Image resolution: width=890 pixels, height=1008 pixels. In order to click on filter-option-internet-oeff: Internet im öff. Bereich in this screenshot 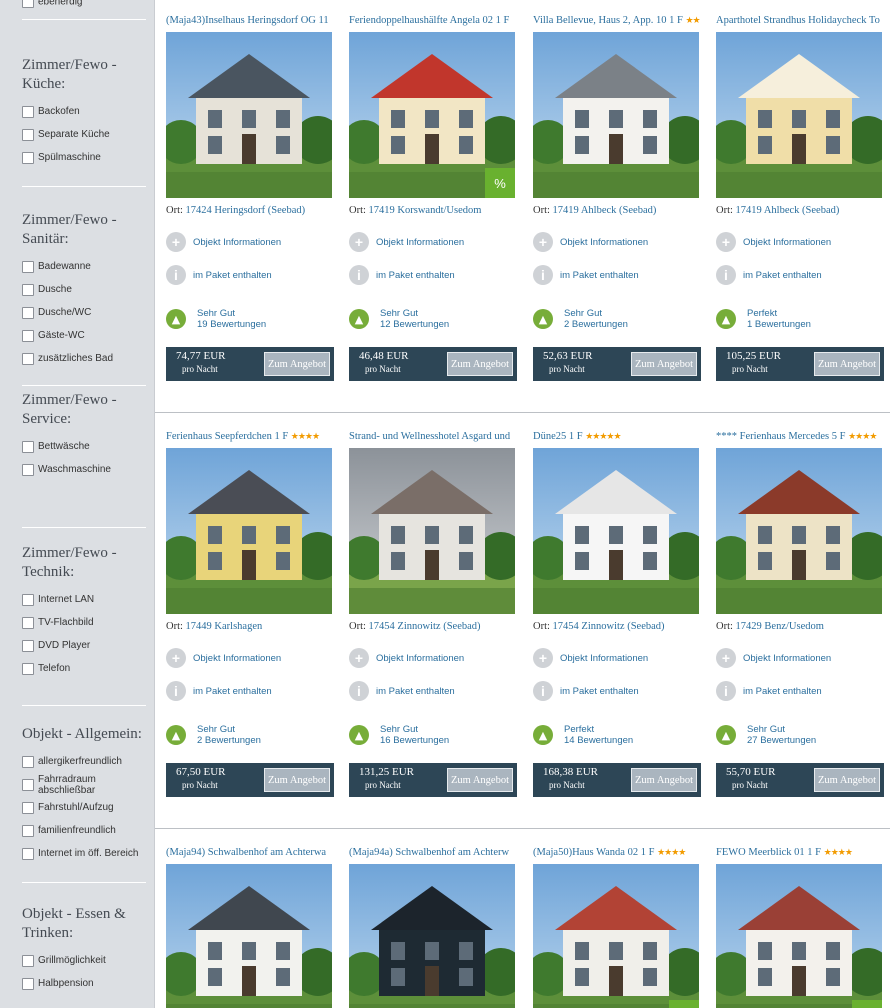, I will do `click(77, 853)`.